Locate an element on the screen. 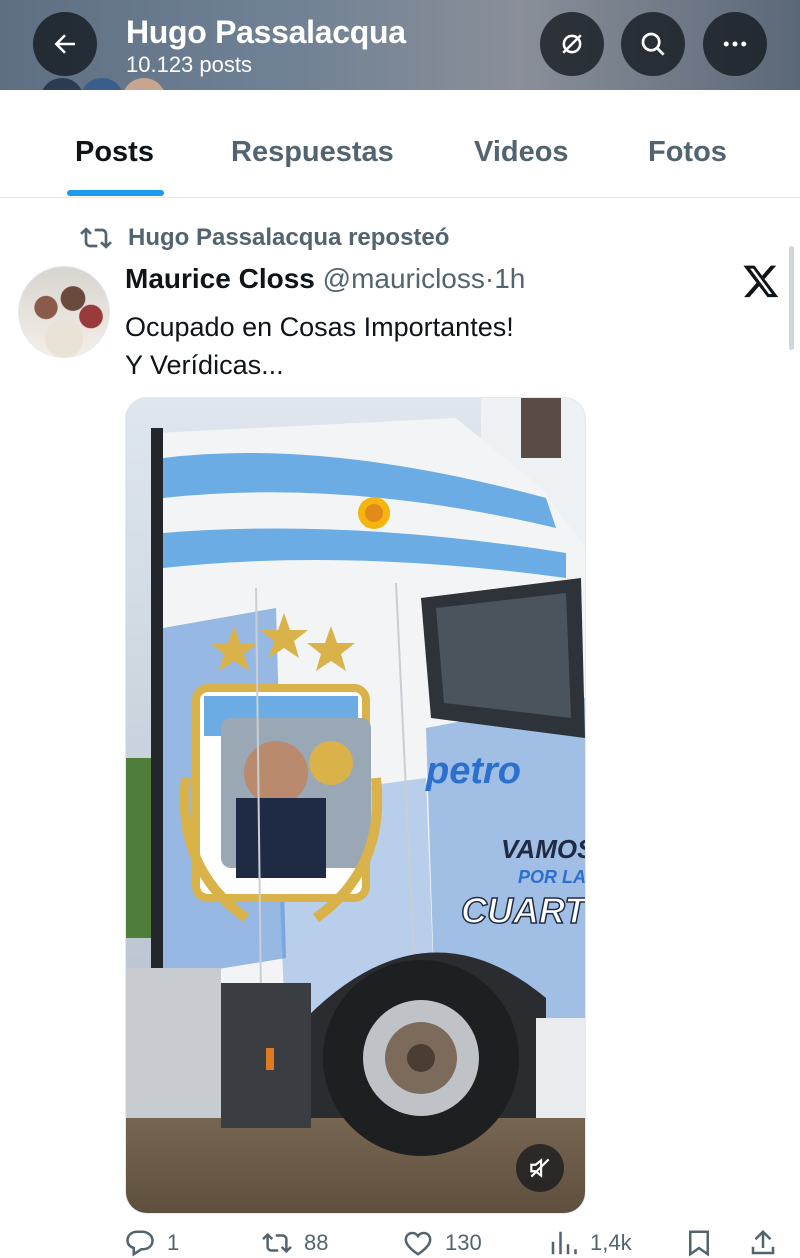 The width and height of the screenshot is (800, 1258). share-icon is located at coordinates (763, 1242).